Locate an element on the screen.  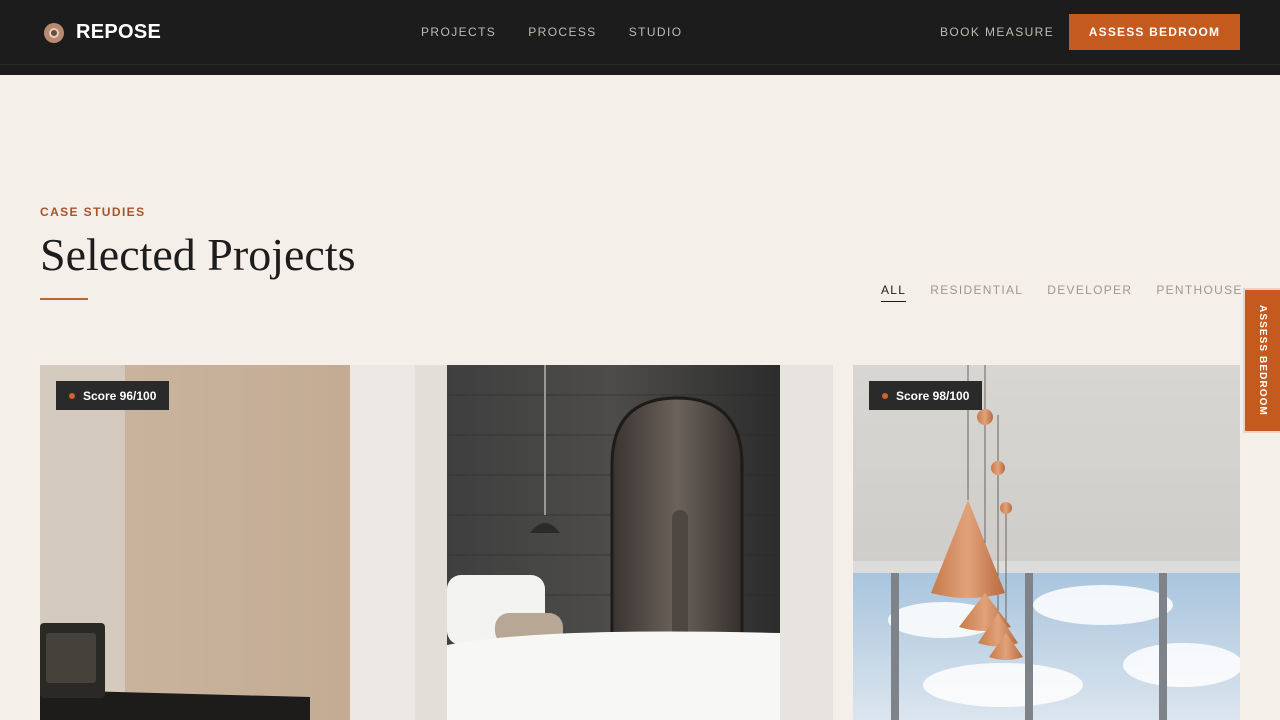
score-text: Score 98/100 is located at coordinates (933, 395).